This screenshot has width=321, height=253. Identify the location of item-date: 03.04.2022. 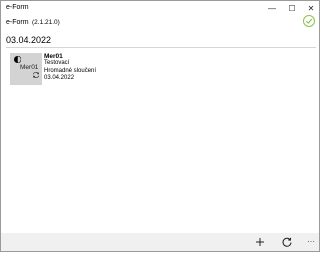
(59, 77).